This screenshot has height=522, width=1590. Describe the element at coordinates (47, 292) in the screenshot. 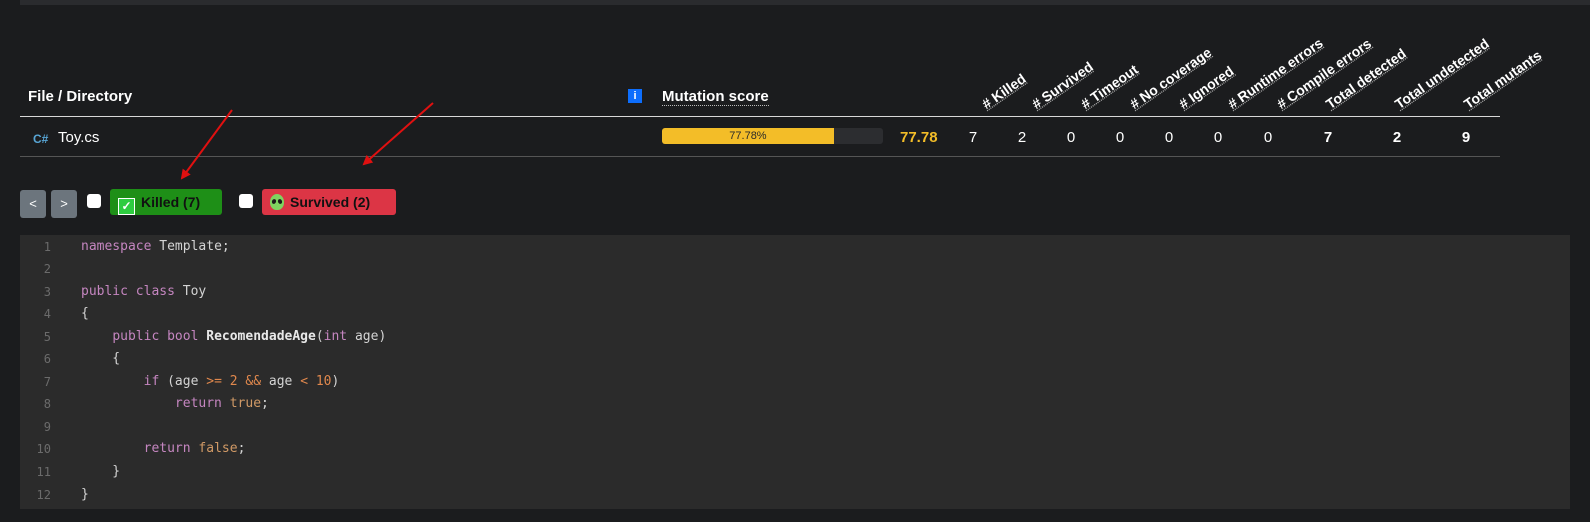

I see `line-number: 3` at that location.